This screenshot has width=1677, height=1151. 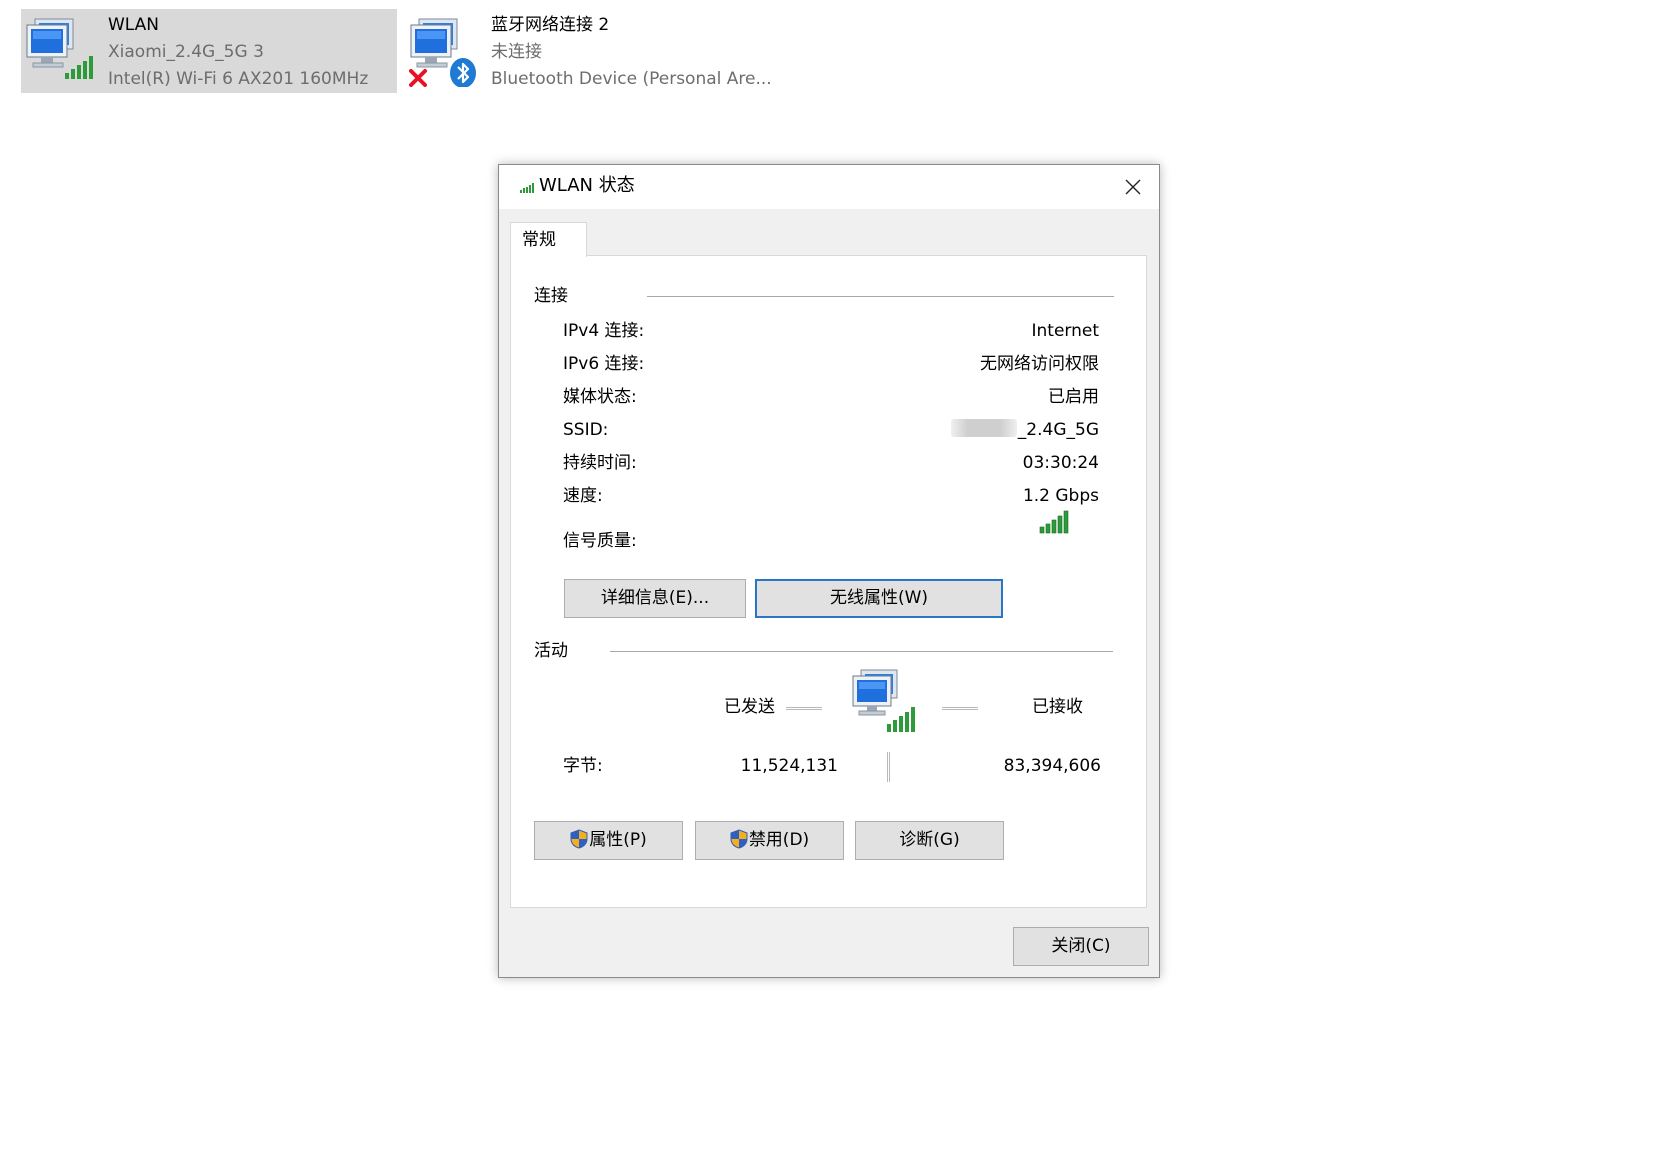 What do you see at coordinates (983, 428) in the screenshot?
I see `redacted-blur` at bounding box center [983, 428].